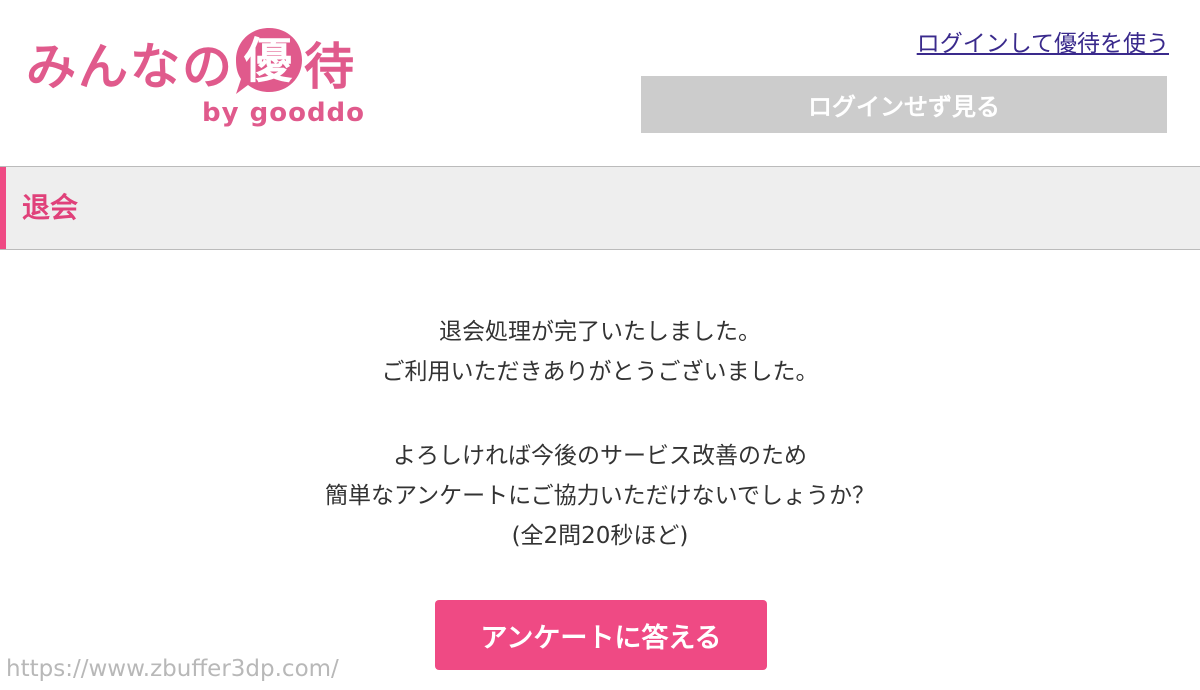 This screenshot has height=690, width=1200. What do you see at coordinates (50, 207) in the screenshot?
I see `page-title: 退会` at bounding box center [50, 207].